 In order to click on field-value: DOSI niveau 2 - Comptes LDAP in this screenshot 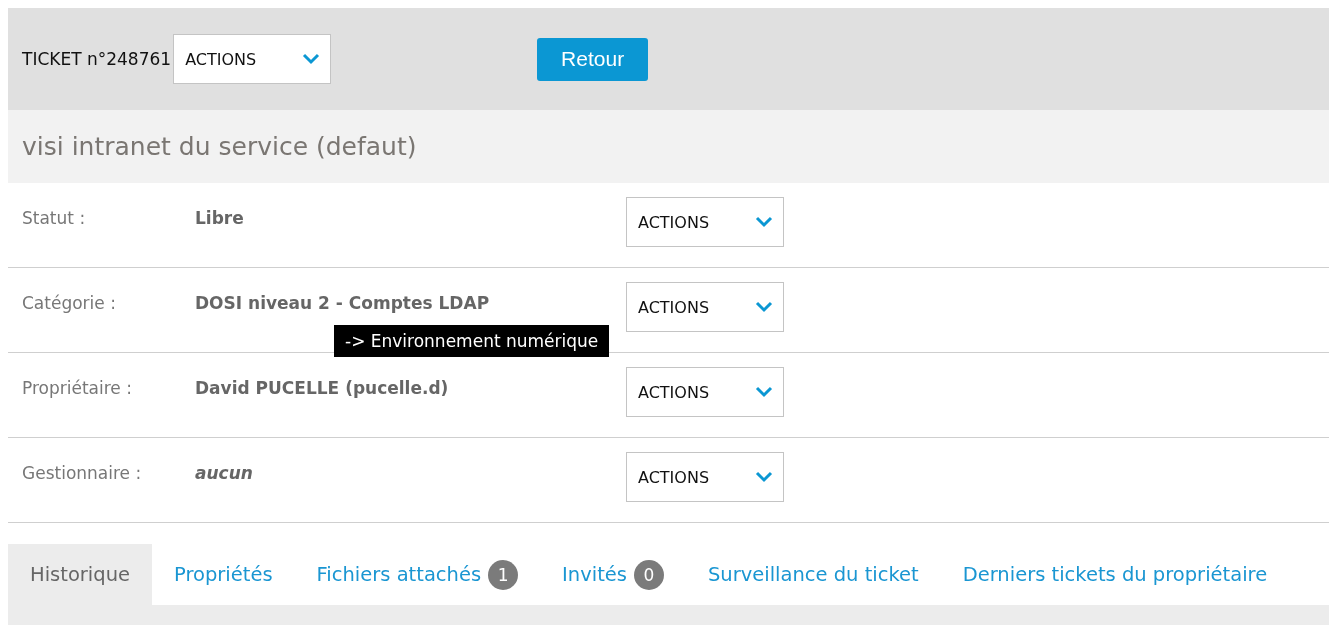, I will do `click(343, 302)`.